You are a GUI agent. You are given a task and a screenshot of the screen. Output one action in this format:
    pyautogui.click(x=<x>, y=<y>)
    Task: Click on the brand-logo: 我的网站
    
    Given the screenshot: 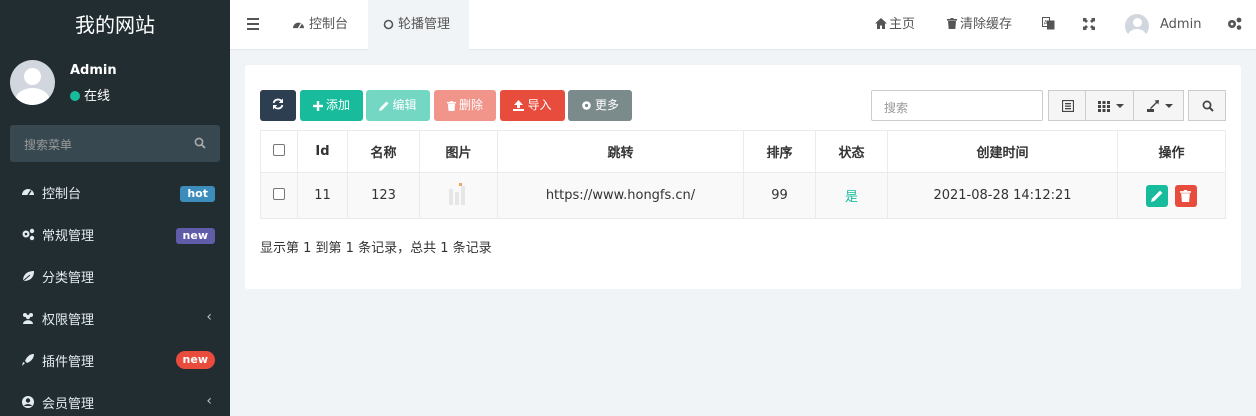 What is the action you would take?
    pyautogui.click(x=115, y=25)
    